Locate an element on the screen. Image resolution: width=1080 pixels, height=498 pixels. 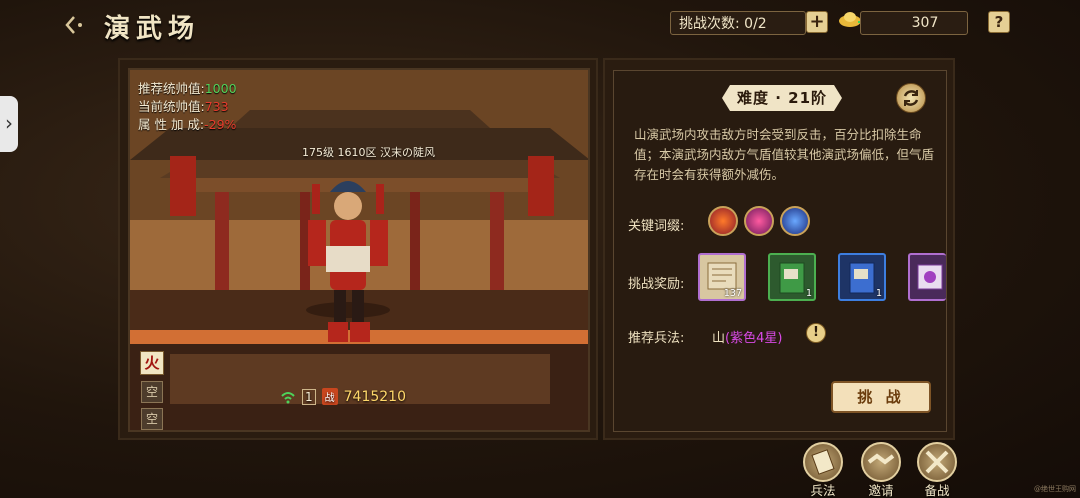
level-badge: 1 is located at coordinates (309, 396).